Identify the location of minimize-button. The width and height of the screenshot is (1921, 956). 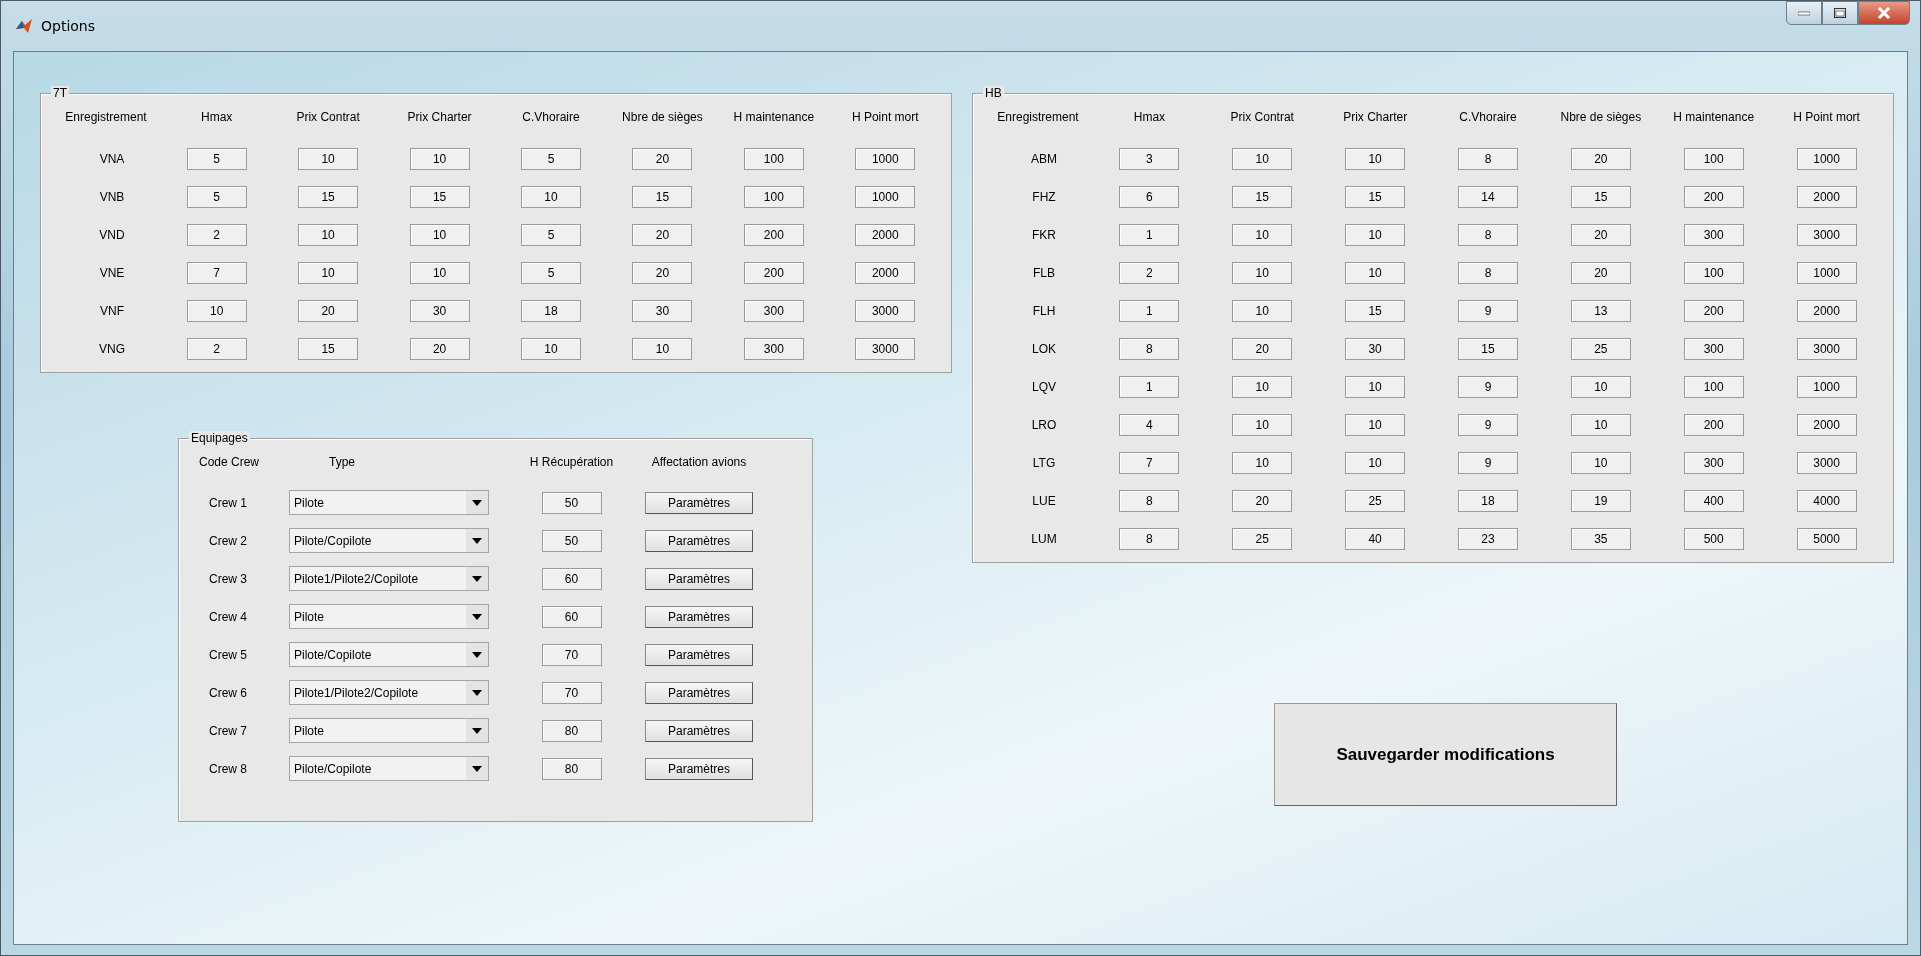
(1804, 13).